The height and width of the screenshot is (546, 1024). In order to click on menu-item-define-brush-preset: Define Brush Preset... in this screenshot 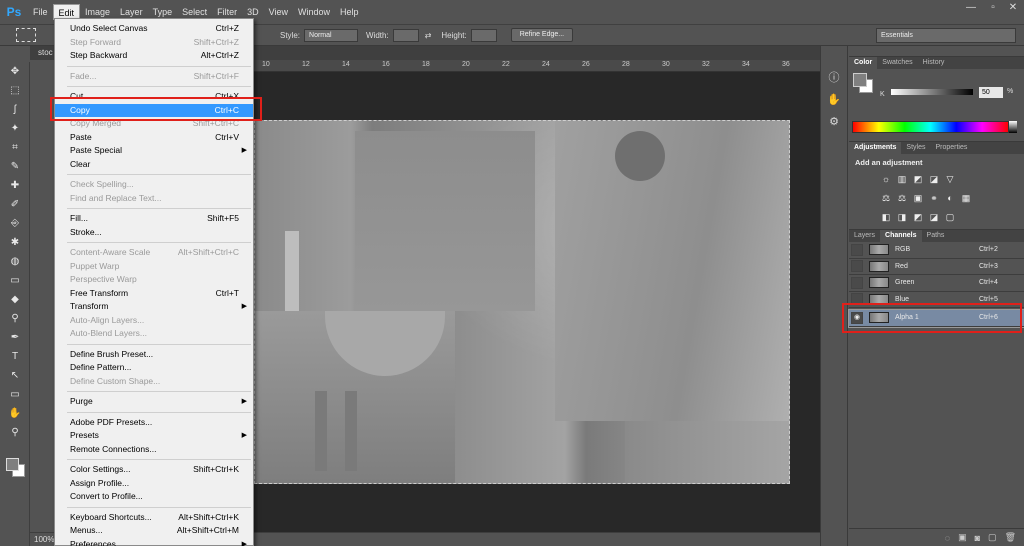, I will do `click(154, 355)`.